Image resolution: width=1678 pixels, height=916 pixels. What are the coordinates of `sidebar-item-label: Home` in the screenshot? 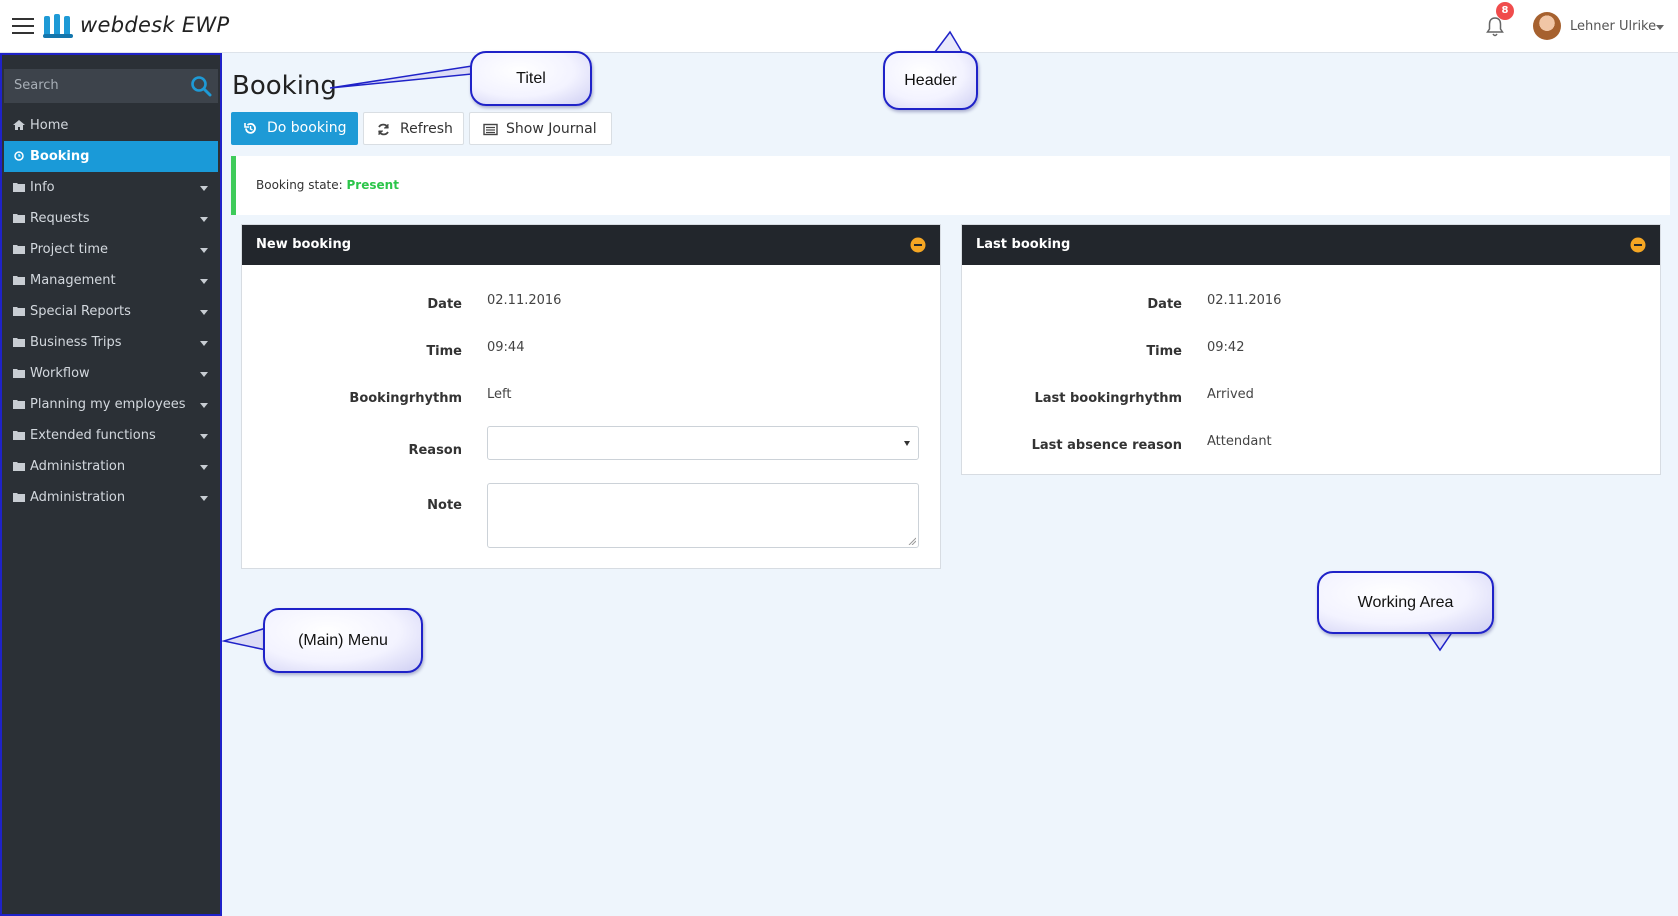 It's located at (49, 125).